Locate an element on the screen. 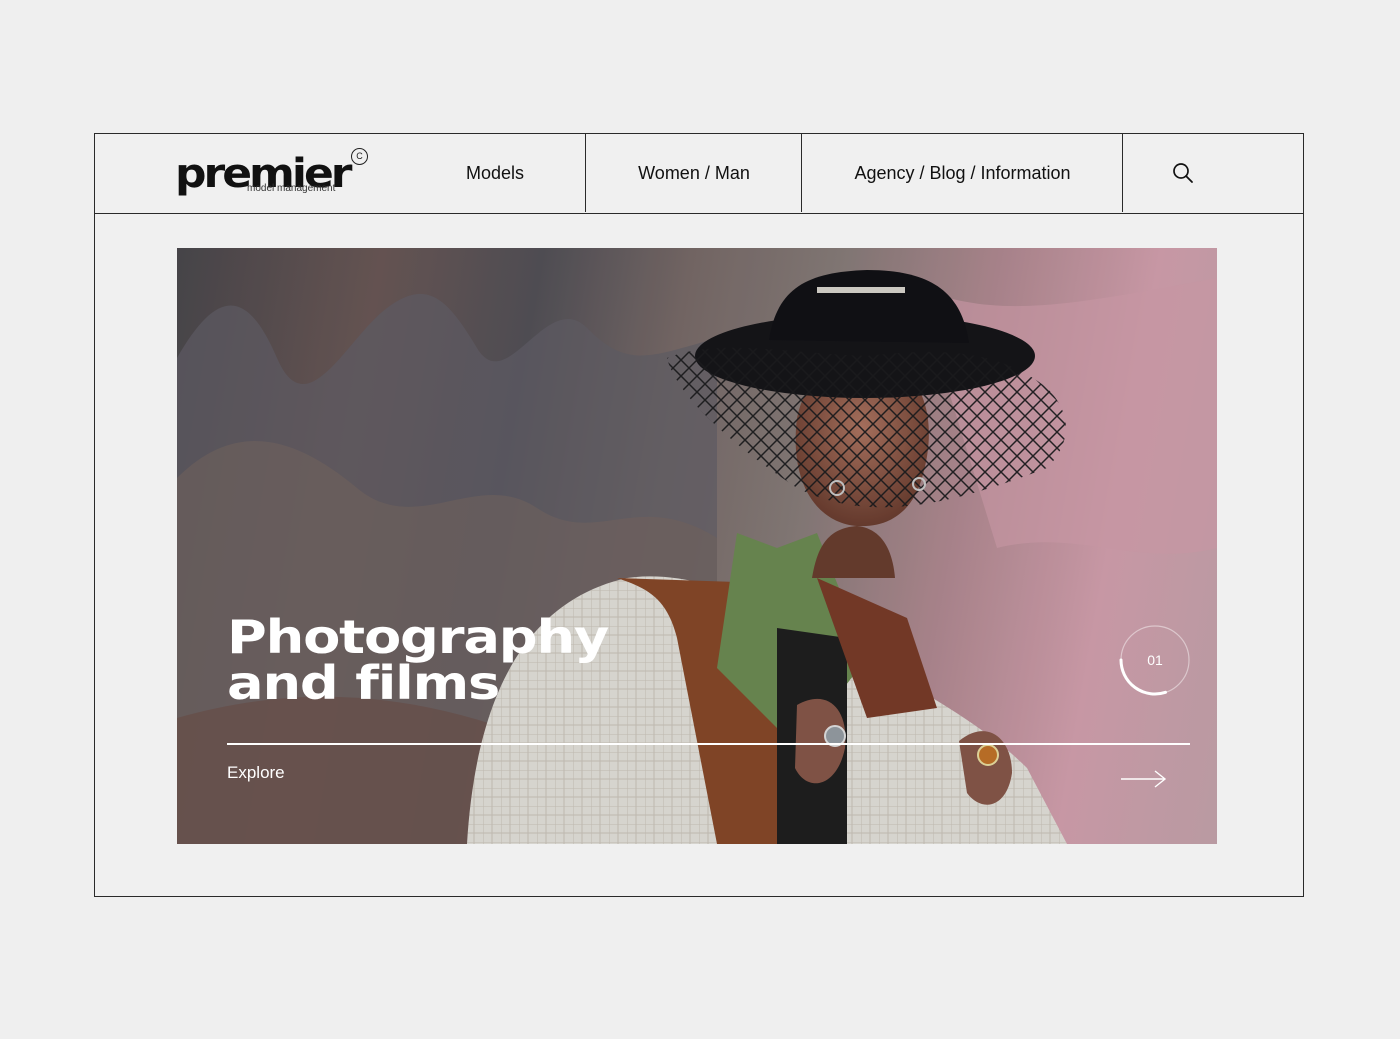  arrow-right-icon is located at coordinates (1144, 779).